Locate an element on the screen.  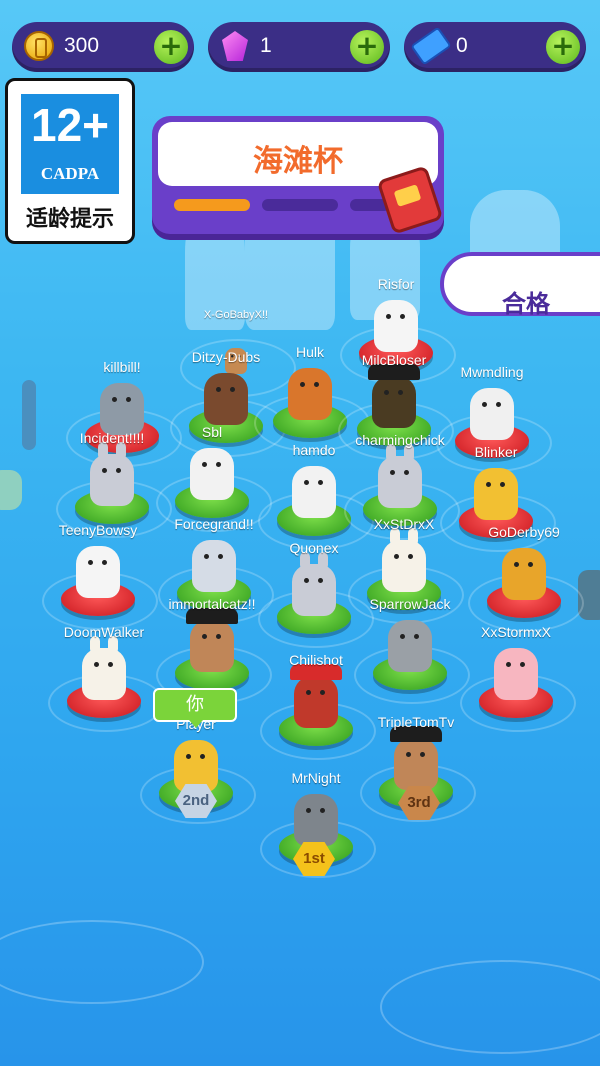
cup-card: 海滩杯 is located at coordinates (298, 175).